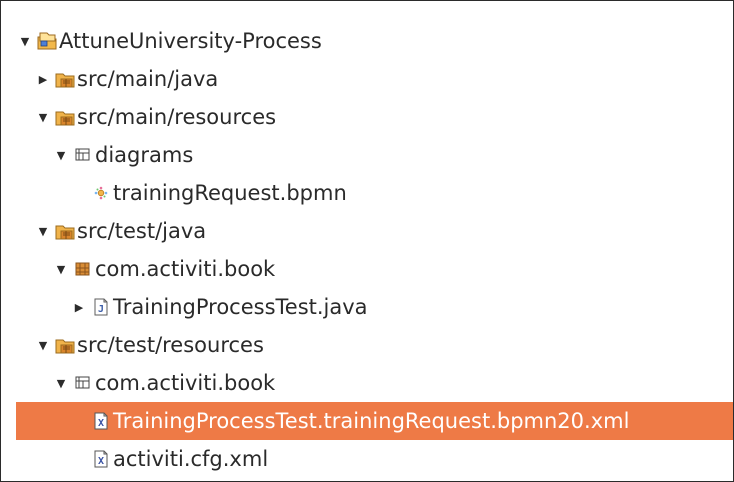 The height and width of the screenshot is (482, 734). I want to click on bpmn-file-icon, so click(101, 193).